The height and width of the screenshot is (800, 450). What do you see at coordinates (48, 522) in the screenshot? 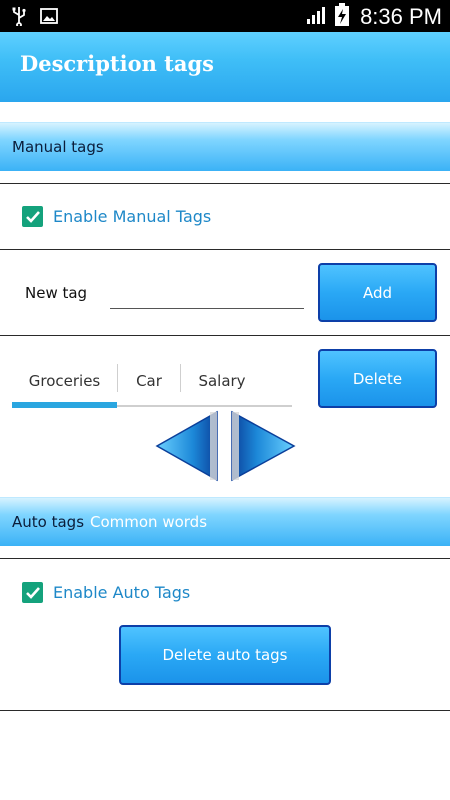
I see `auto-tags-header-label: Auto tags` at bounding box center [48, 522].